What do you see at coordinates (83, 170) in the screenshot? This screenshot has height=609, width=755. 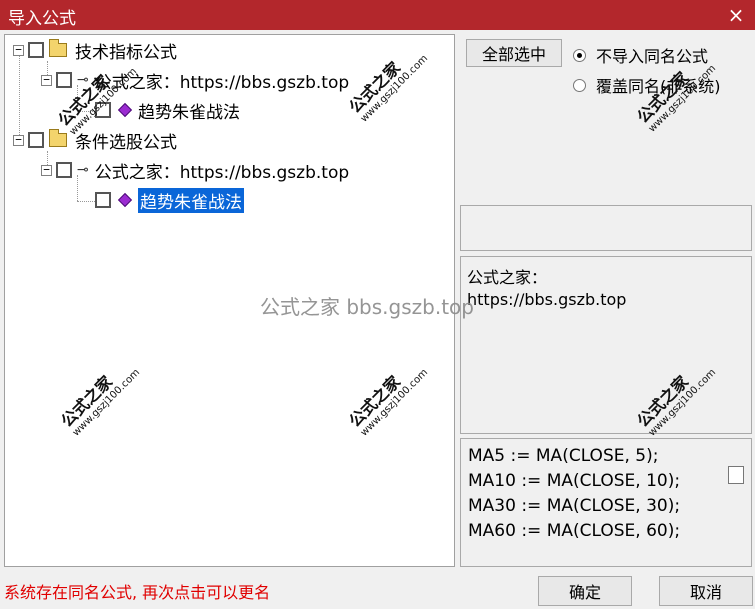 I see `key-icon: ⊸` at bounding box center [83, 170].